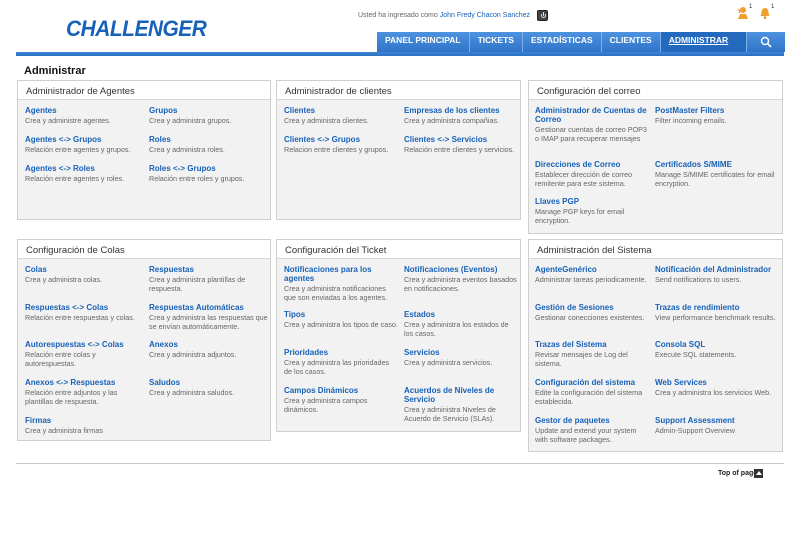 The image size is (800, 533). What do you see at coordinates (758, 473) in the screenshot?
I see `arrow-up-icon` at bounding box center [758, 473].